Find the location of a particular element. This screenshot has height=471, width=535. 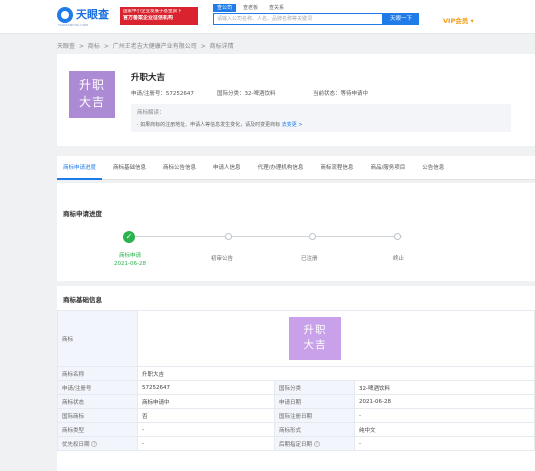

ad-line-2: 官方备案企业征信机构 is located at coordinates (148, 18).